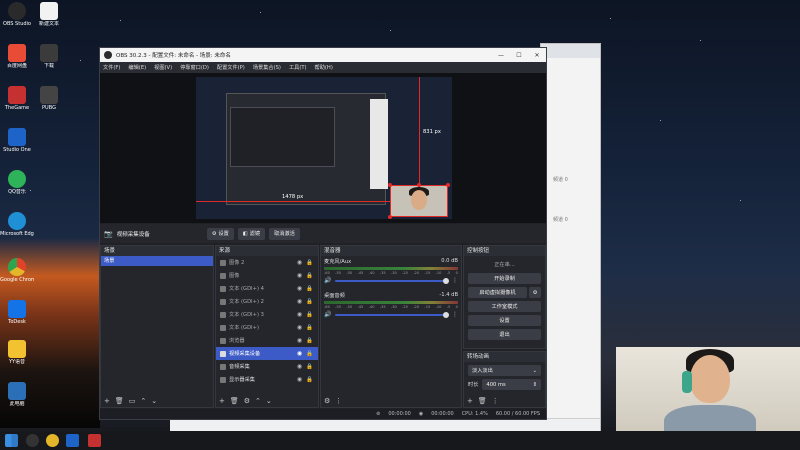  I want to click on menu-file: 文件(F), so click(111, 67).